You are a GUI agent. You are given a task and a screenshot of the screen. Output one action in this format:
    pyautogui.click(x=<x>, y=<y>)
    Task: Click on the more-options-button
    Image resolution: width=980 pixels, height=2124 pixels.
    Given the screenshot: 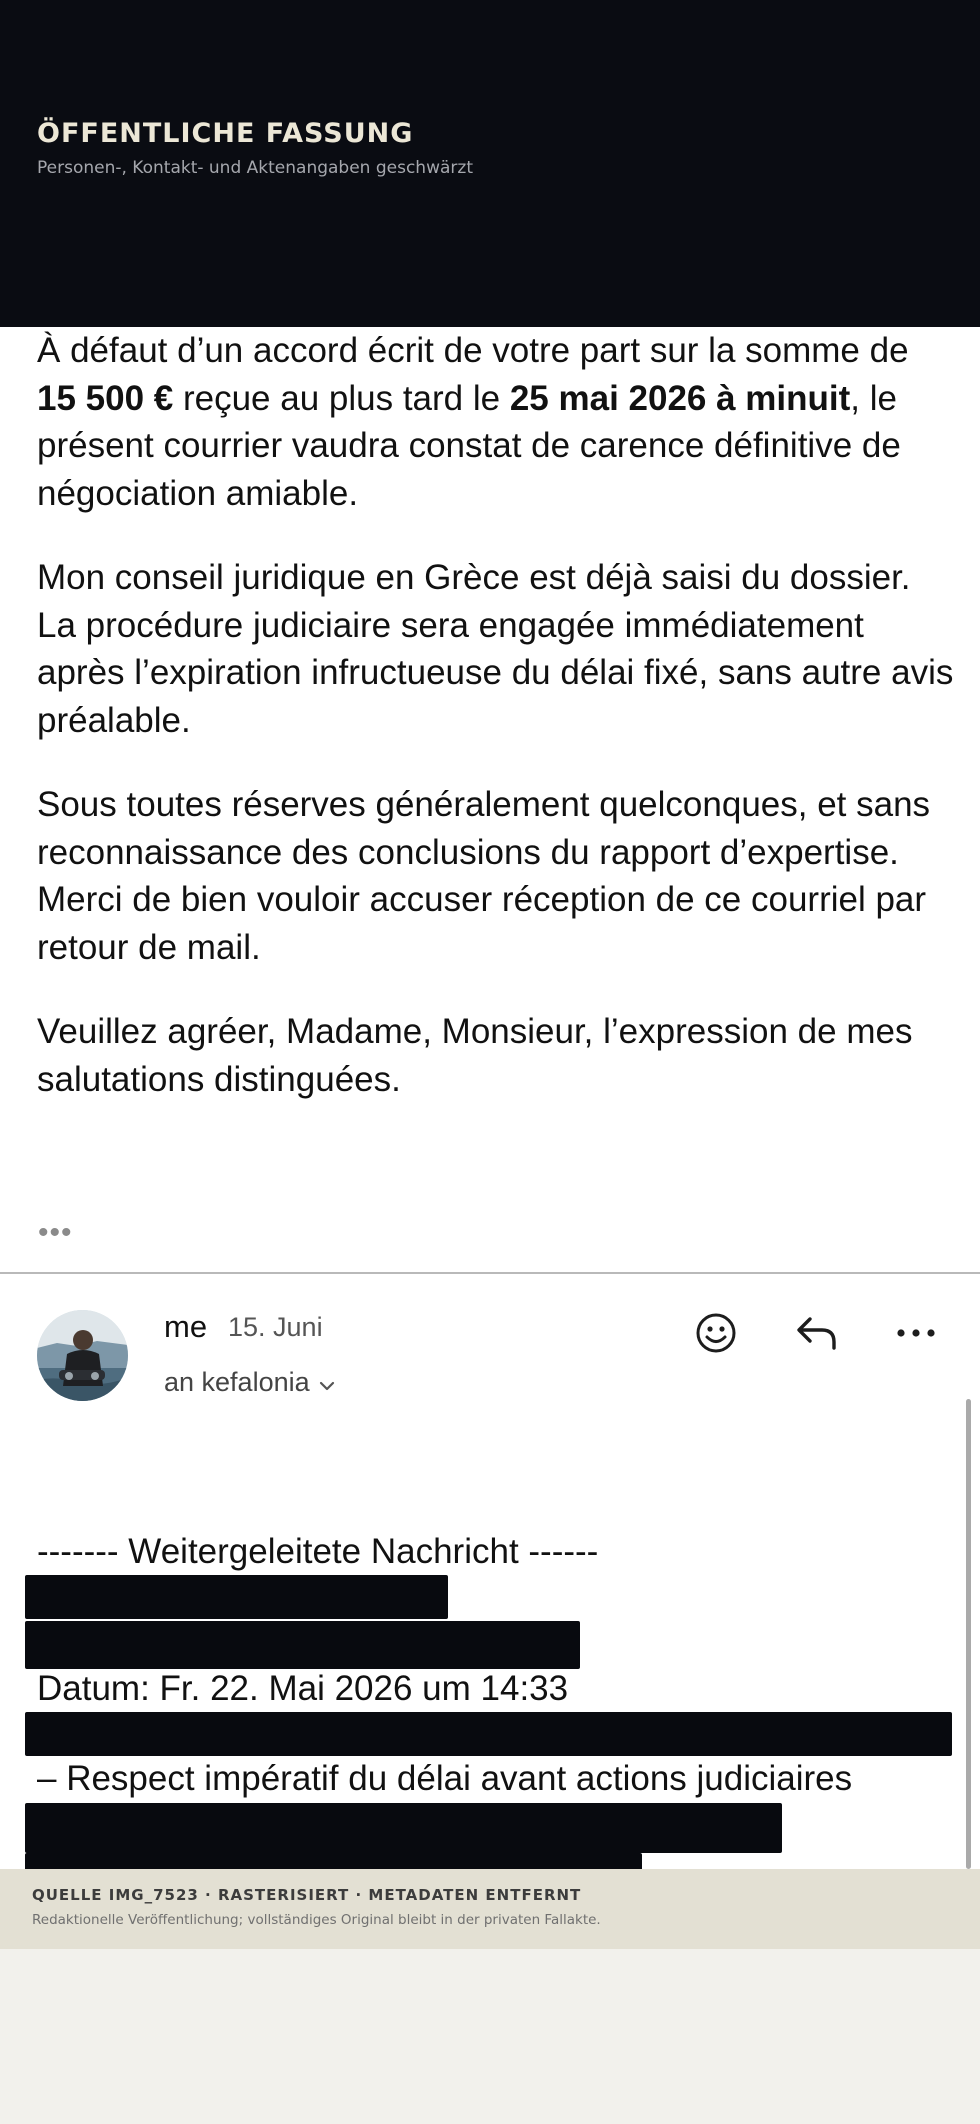 What is the action you would take?
    pyautogui.click(x=916, y=1335)
    